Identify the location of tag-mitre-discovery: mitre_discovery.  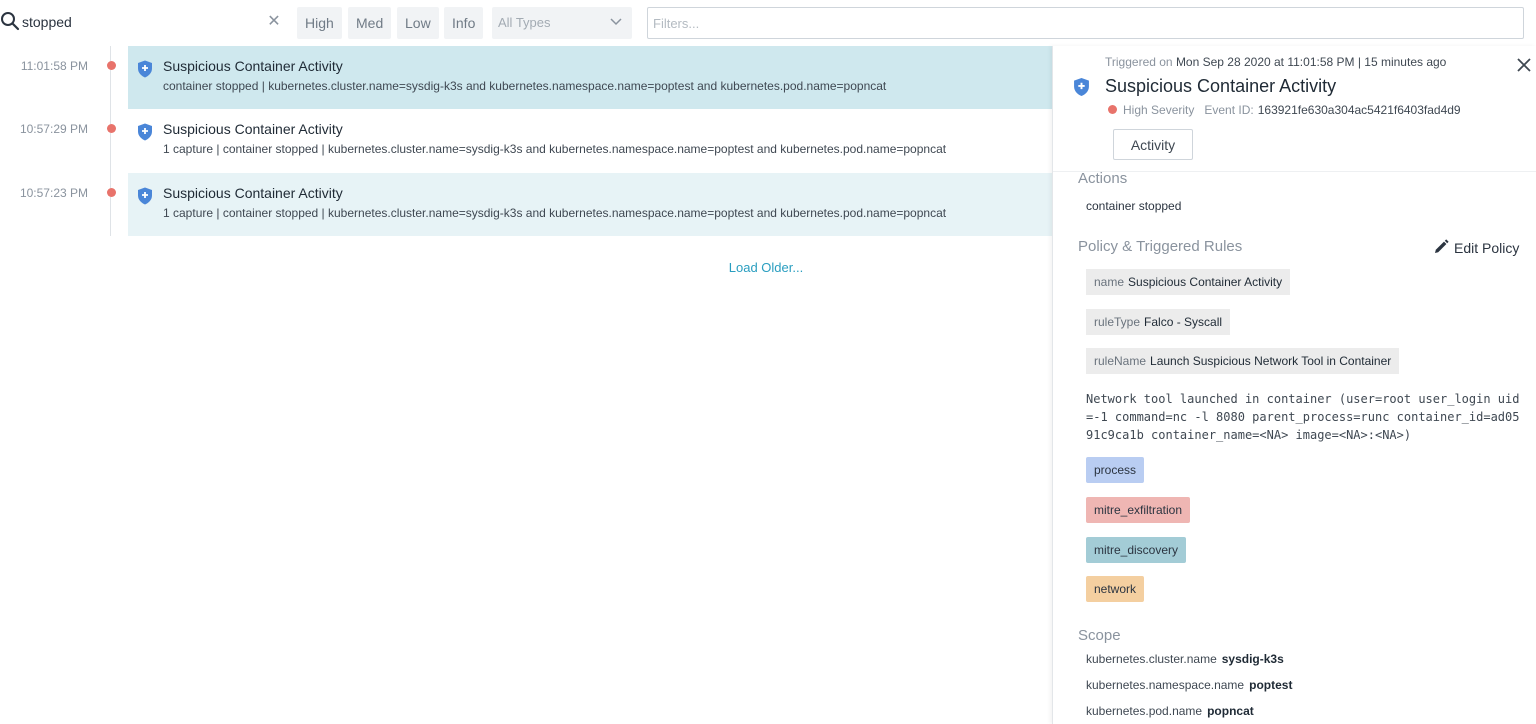
(1136, 550).